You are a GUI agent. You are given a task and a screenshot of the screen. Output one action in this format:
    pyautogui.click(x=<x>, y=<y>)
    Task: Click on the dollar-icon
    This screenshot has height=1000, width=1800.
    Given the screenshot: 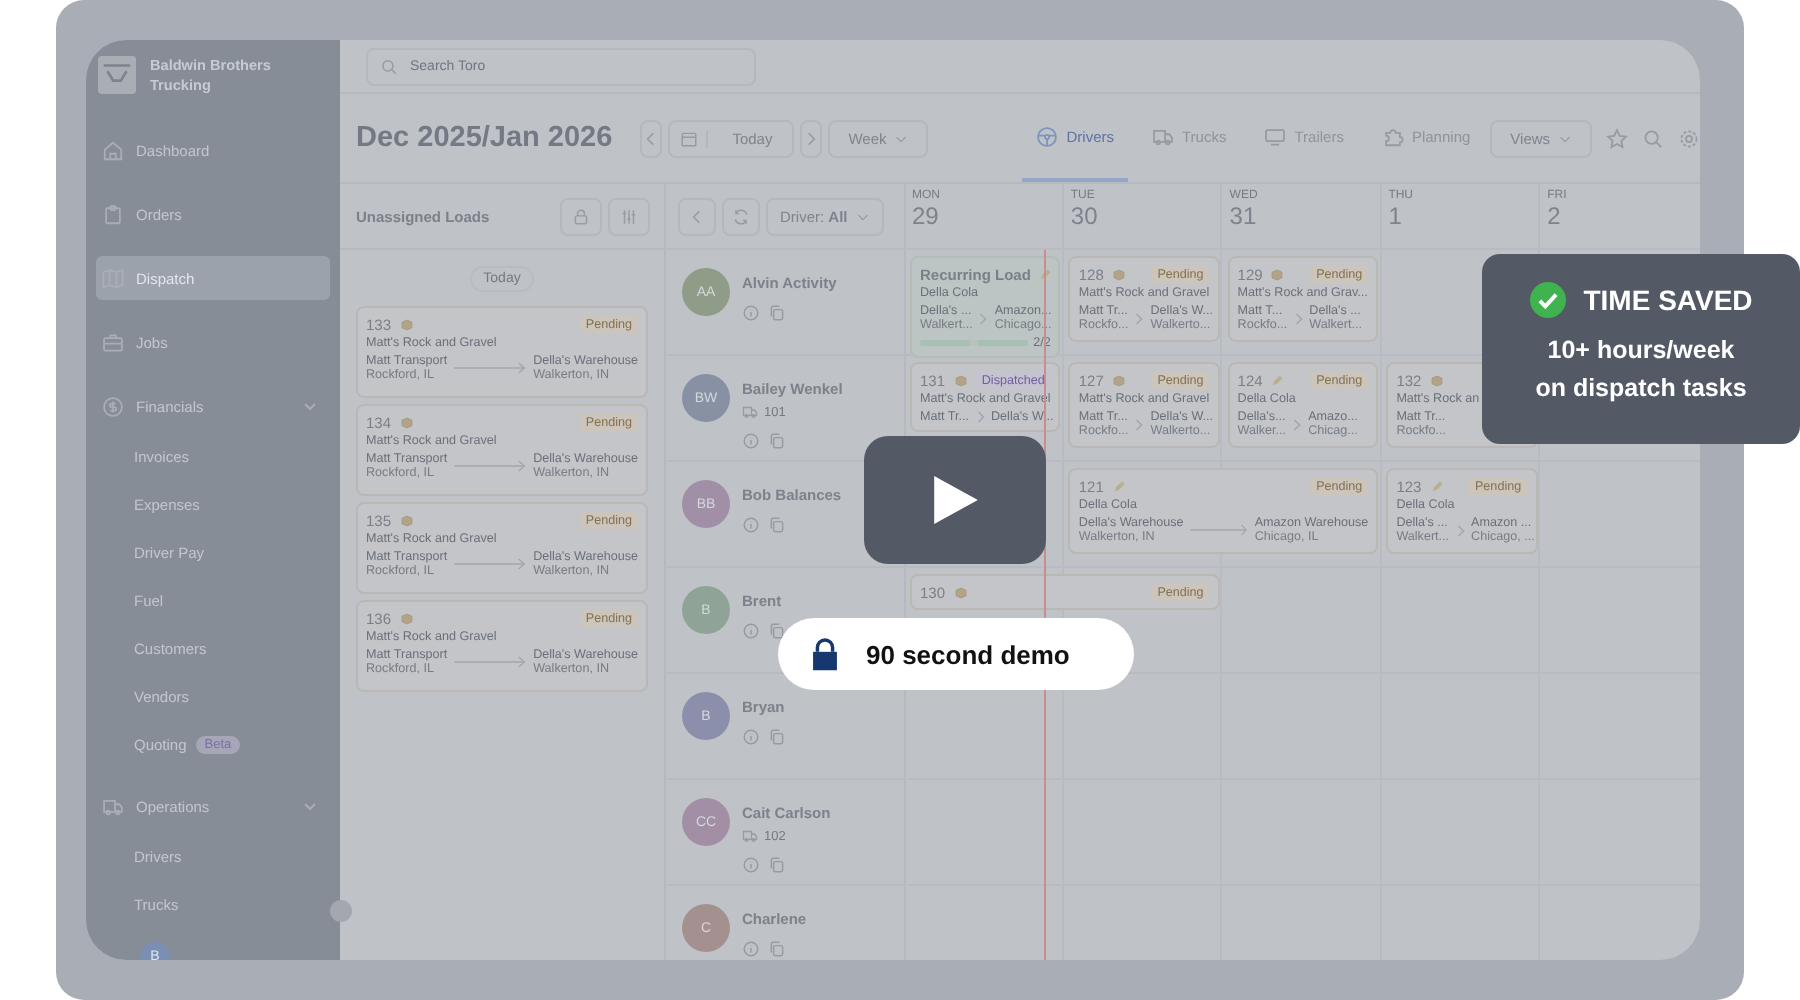 What is the action you would take?
    pyautogui.click(x=113, y=406)
    